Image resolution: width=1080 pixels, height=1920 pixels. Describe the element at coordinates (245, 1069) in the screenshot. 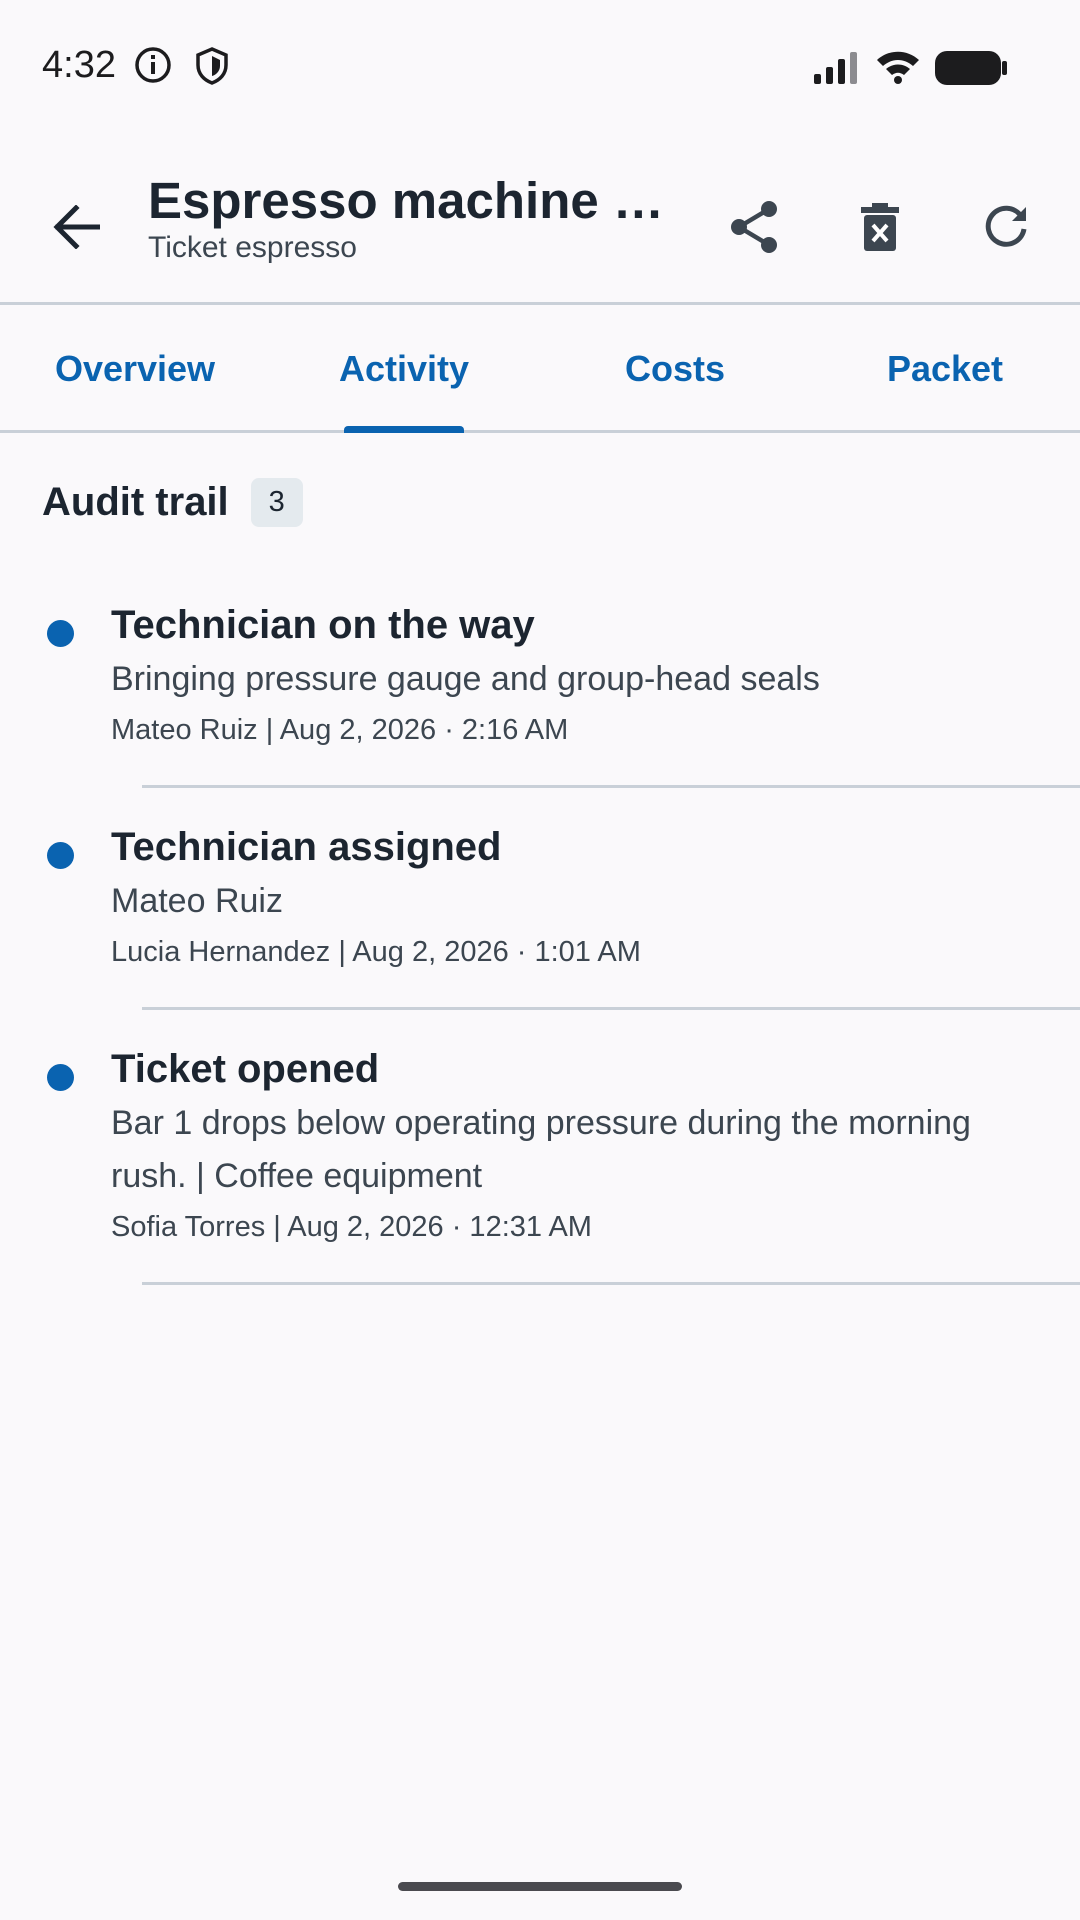

I see `timeline-item-title: Ticket opened` at that location.